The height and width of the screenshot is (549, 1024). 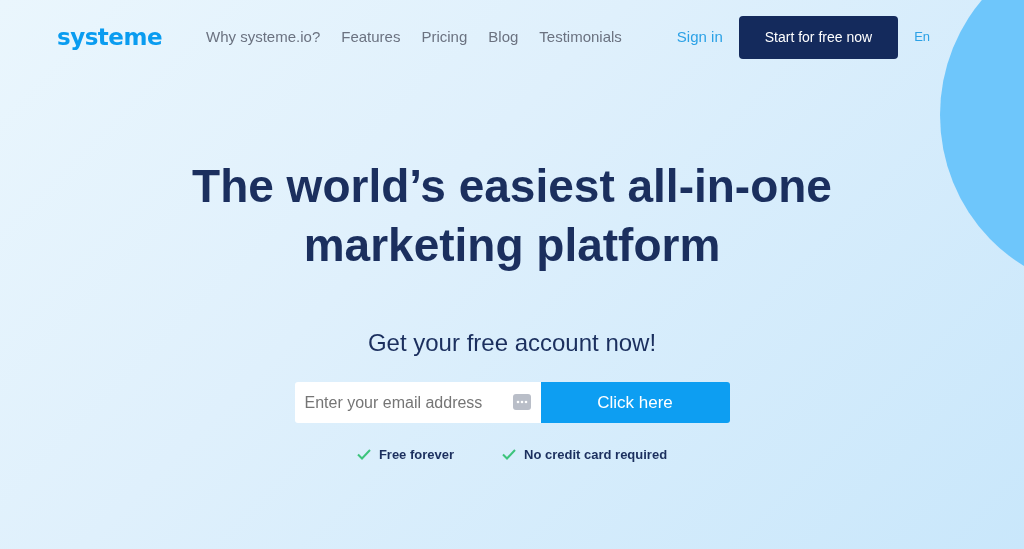 What do you see at coordinates (818, 37) in the screenshot?
I see `start-button: Start for free now` at bounding box center [818, 37].